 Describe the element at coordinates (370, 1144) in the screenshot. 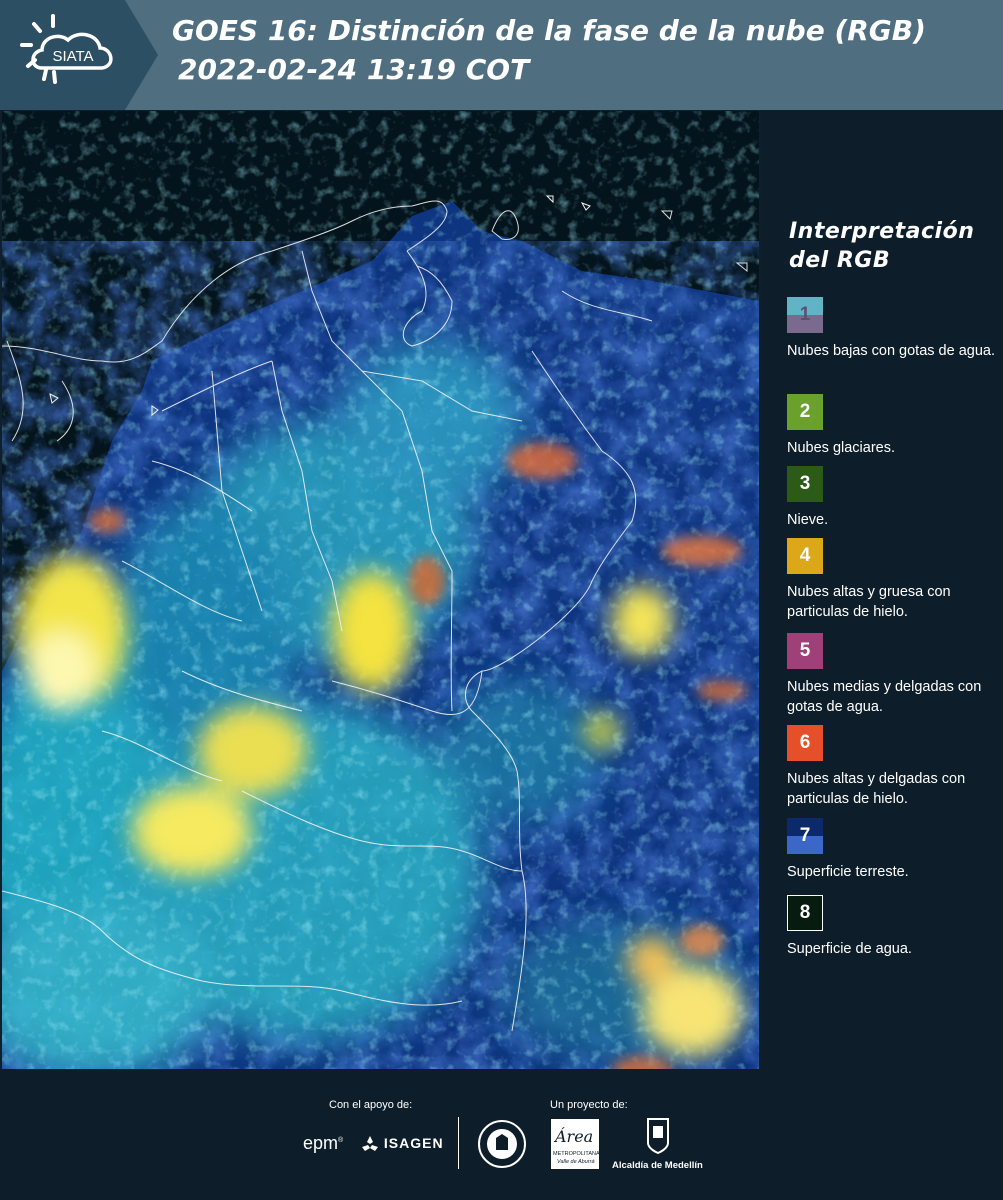

I see `isagen-icon` at that location.